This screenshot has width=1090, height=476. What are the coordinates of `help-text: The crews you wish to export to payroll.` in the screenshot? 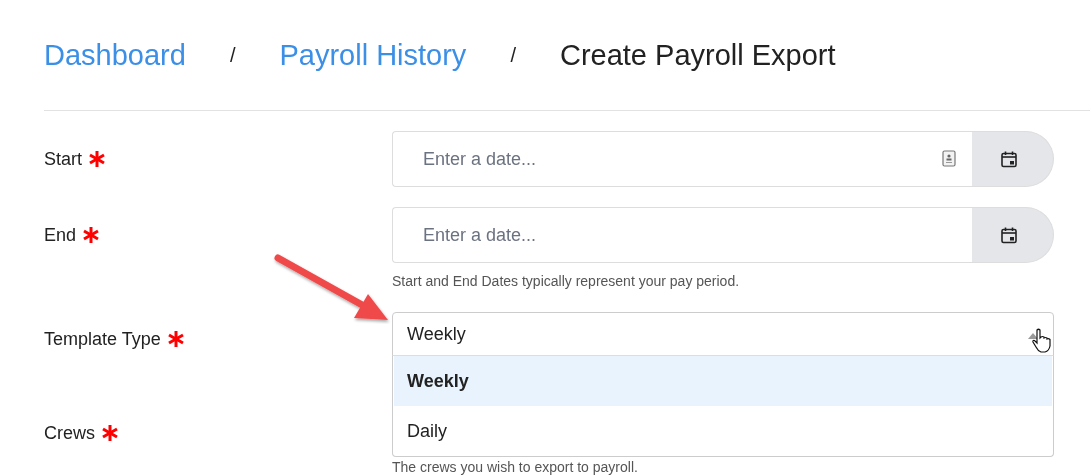 It's located at (515, 467).